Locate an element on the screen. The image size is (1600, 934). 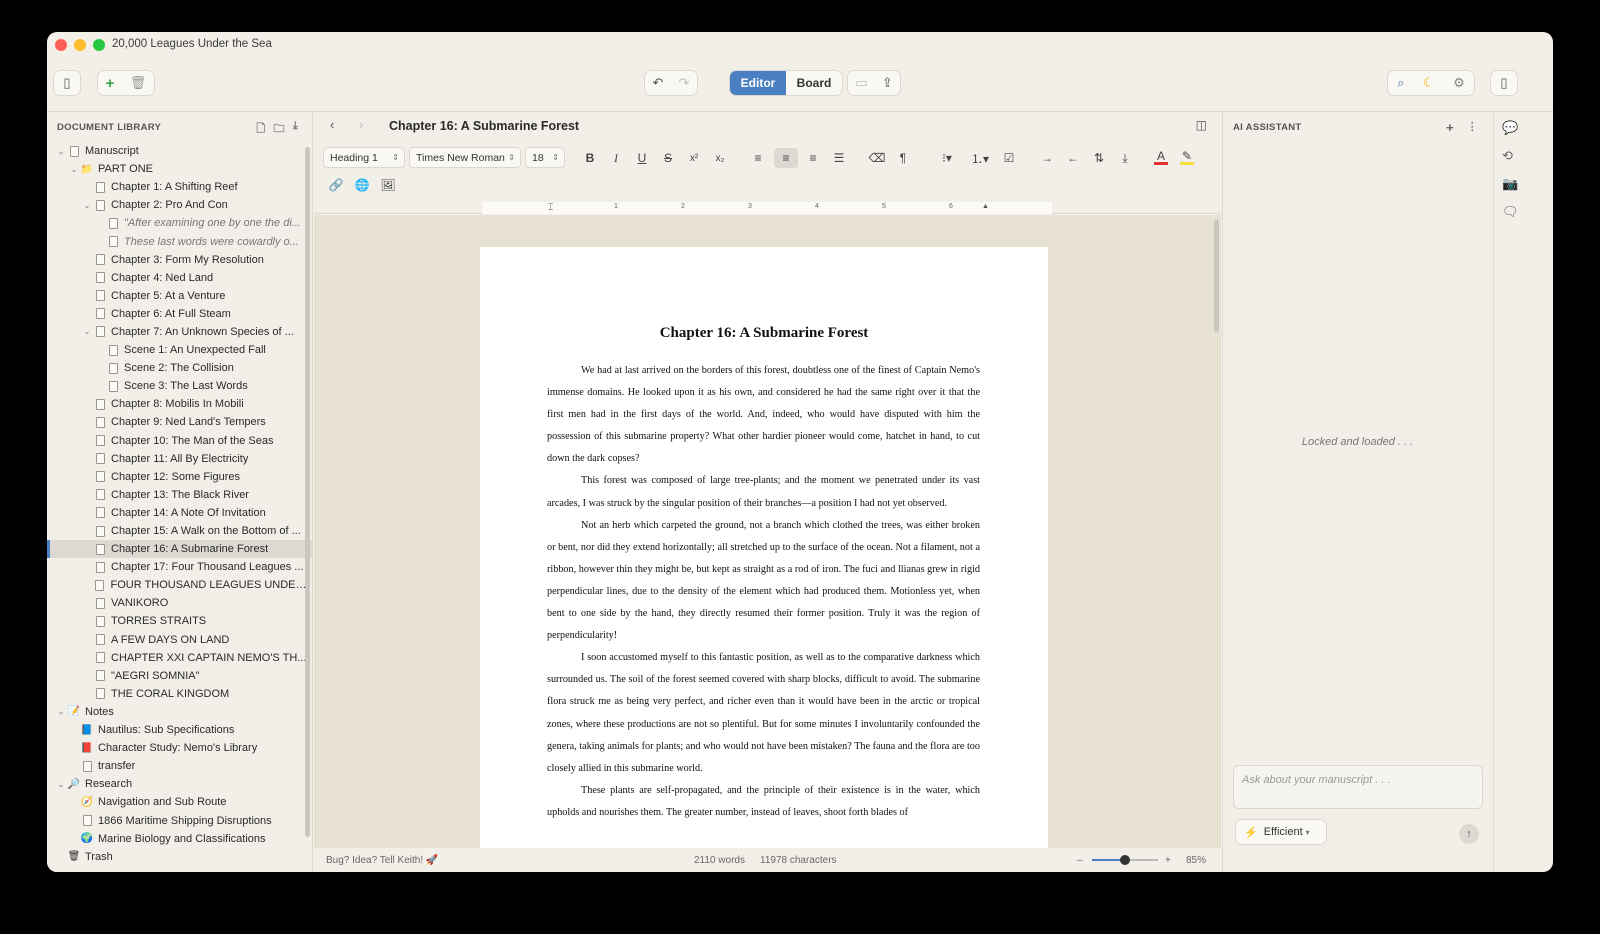
add-icon: + is located at coordinates (110, 83).